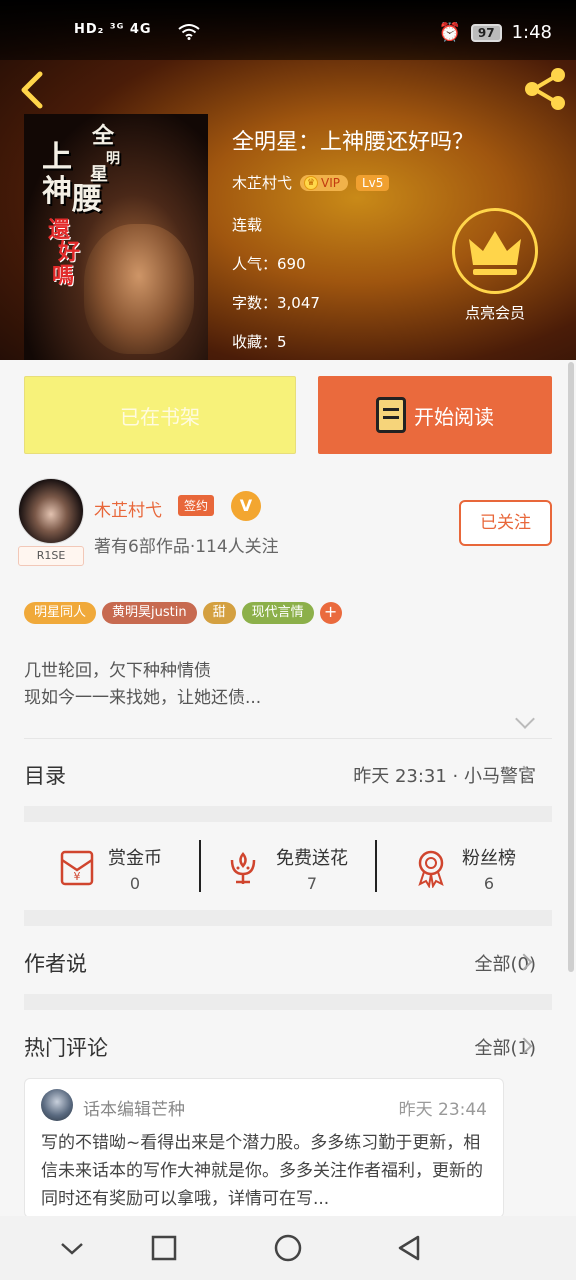 Image resolution: width=576 pixels, height=1280 pixels. What do you see at coordinates (312, 883) in the screenshot?
I see `stat-value: 7` at bounding box center [312, 883].